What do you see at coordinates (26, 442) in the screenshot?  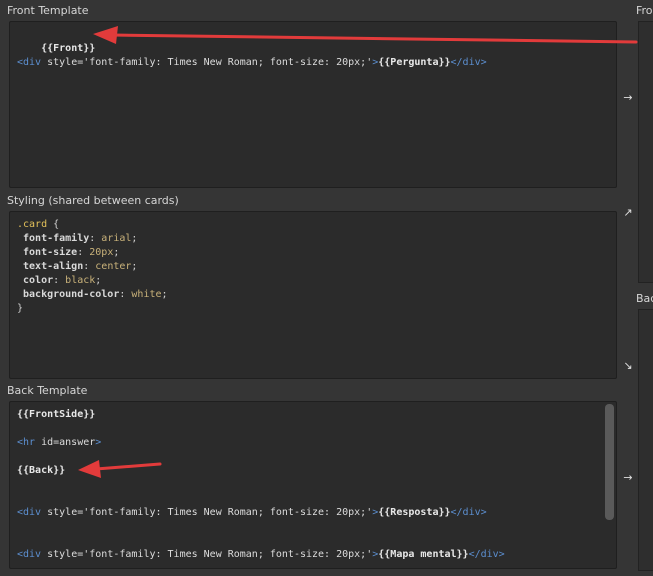 I see `html-tag: <hr` at bounding box center [26, 442].